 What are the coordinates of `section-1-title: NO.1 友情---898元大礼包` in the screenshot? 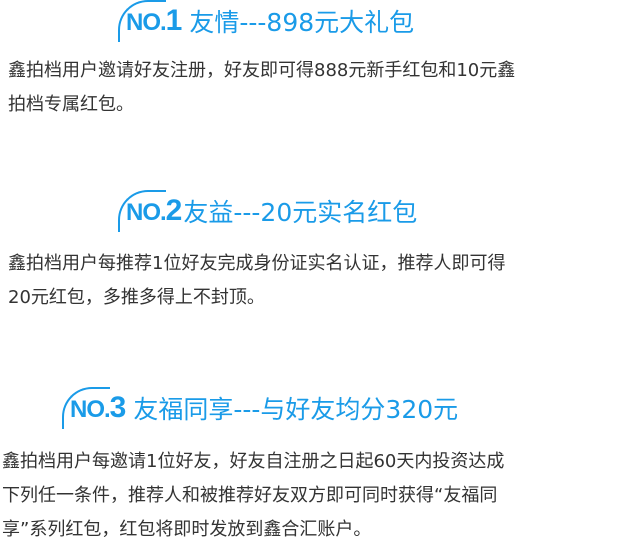 It's located at (266, 21).